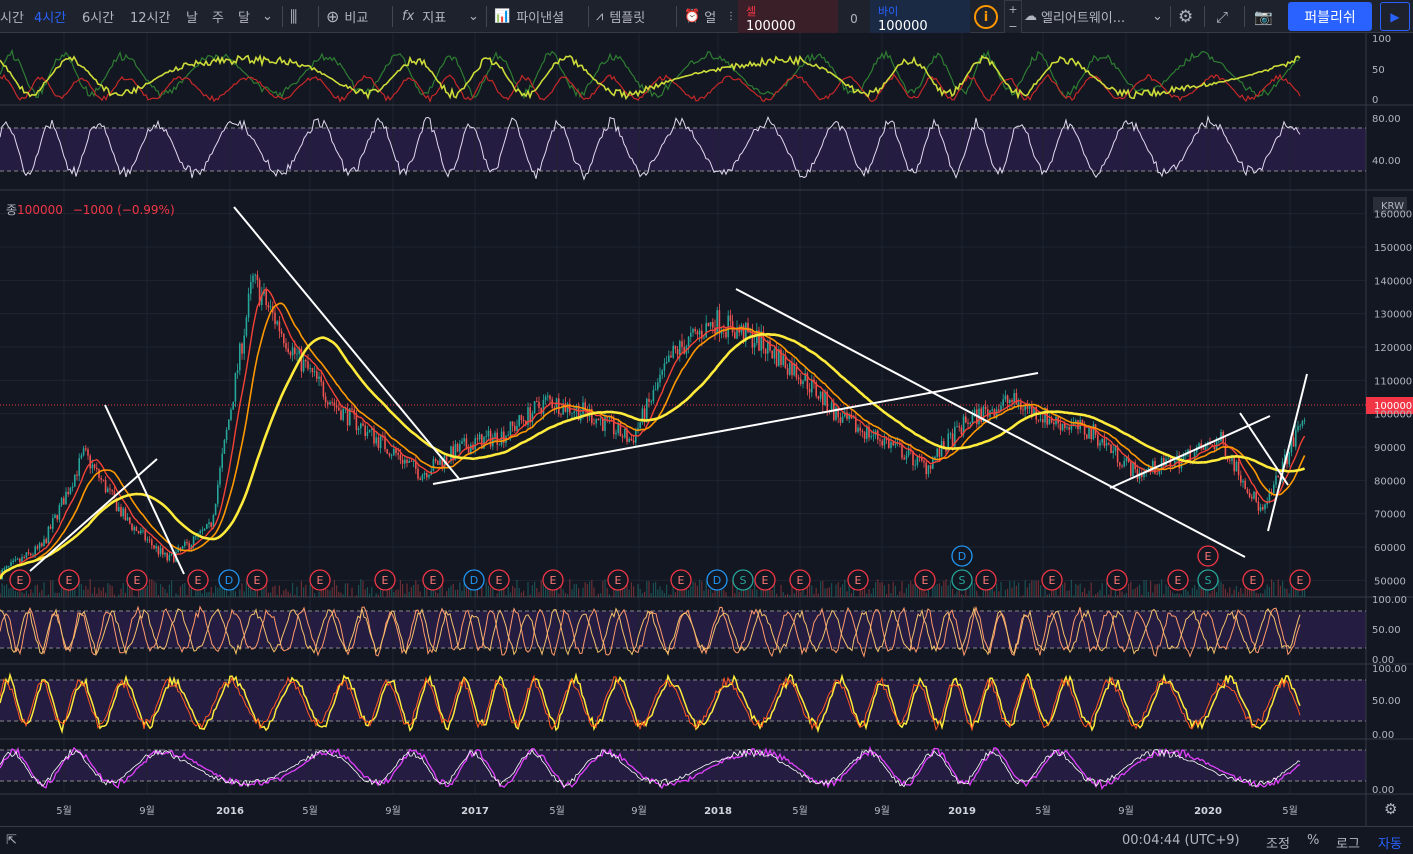  I want to click on candle-type-icon: ⫼, so click(293, 16).